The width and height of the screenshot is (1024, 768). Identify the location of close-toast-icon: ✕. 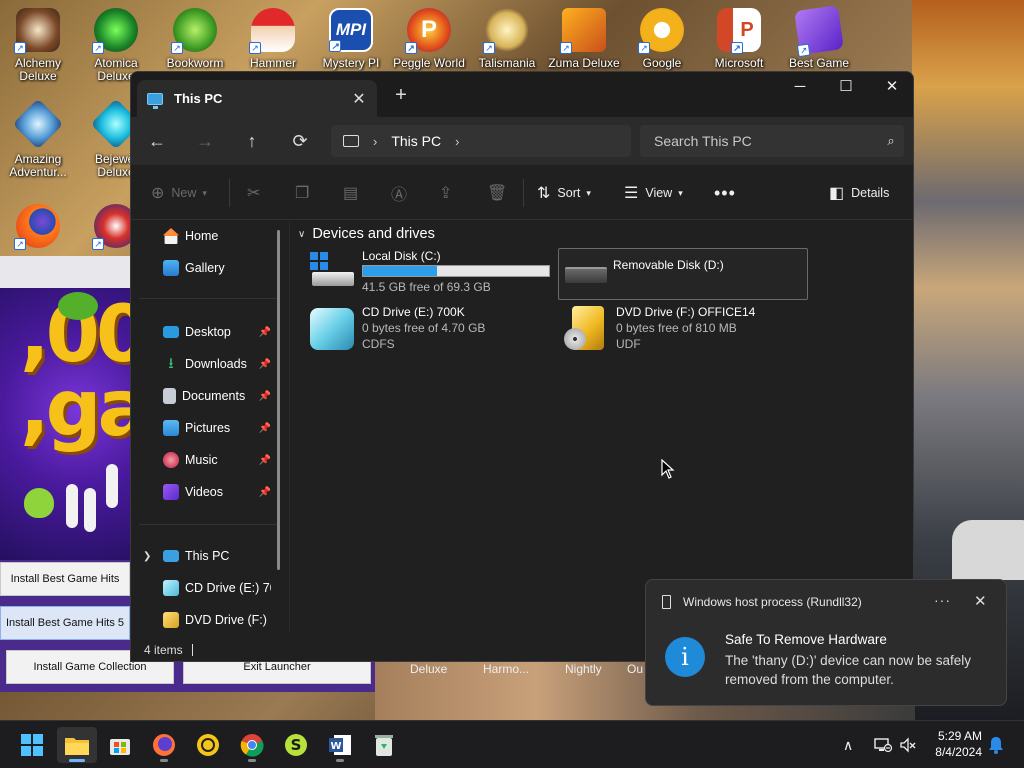
(980, 601).